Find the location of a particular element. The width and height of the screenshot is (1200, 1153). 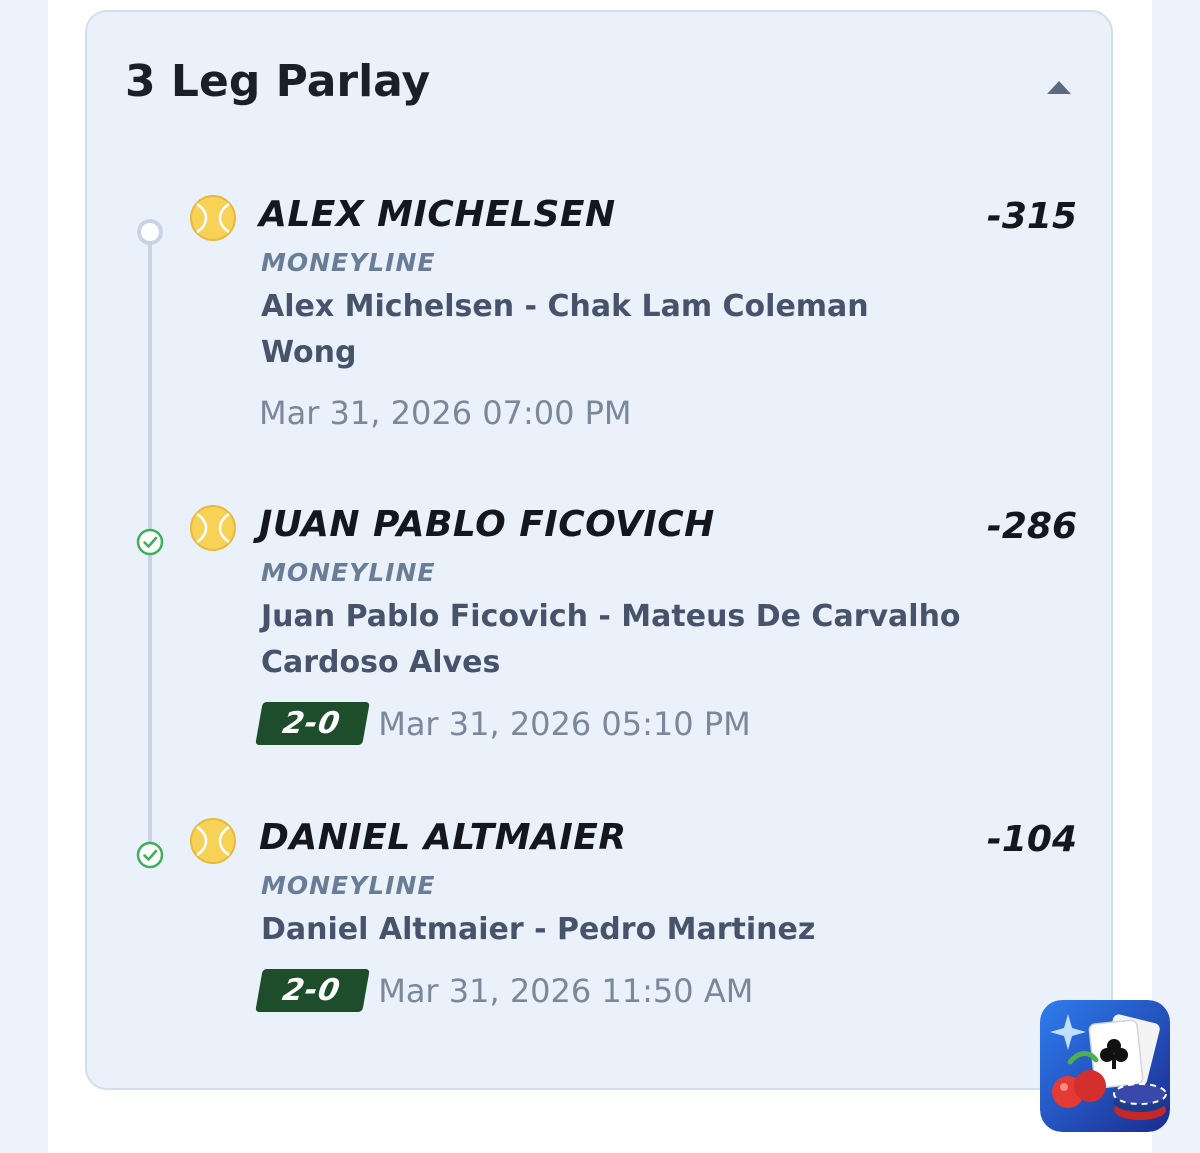

leg-matchup: Alex Michelsen - Chak Lam Coleman Wong is located at coordinates (565, 329).